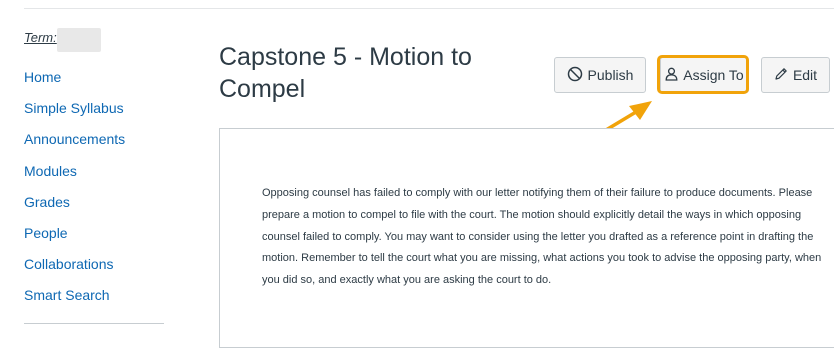 The image size is (834, 348). Describe the element at coordinates (805, 75) in the screenshot. I see `edit-button-label: Edit` at that location.